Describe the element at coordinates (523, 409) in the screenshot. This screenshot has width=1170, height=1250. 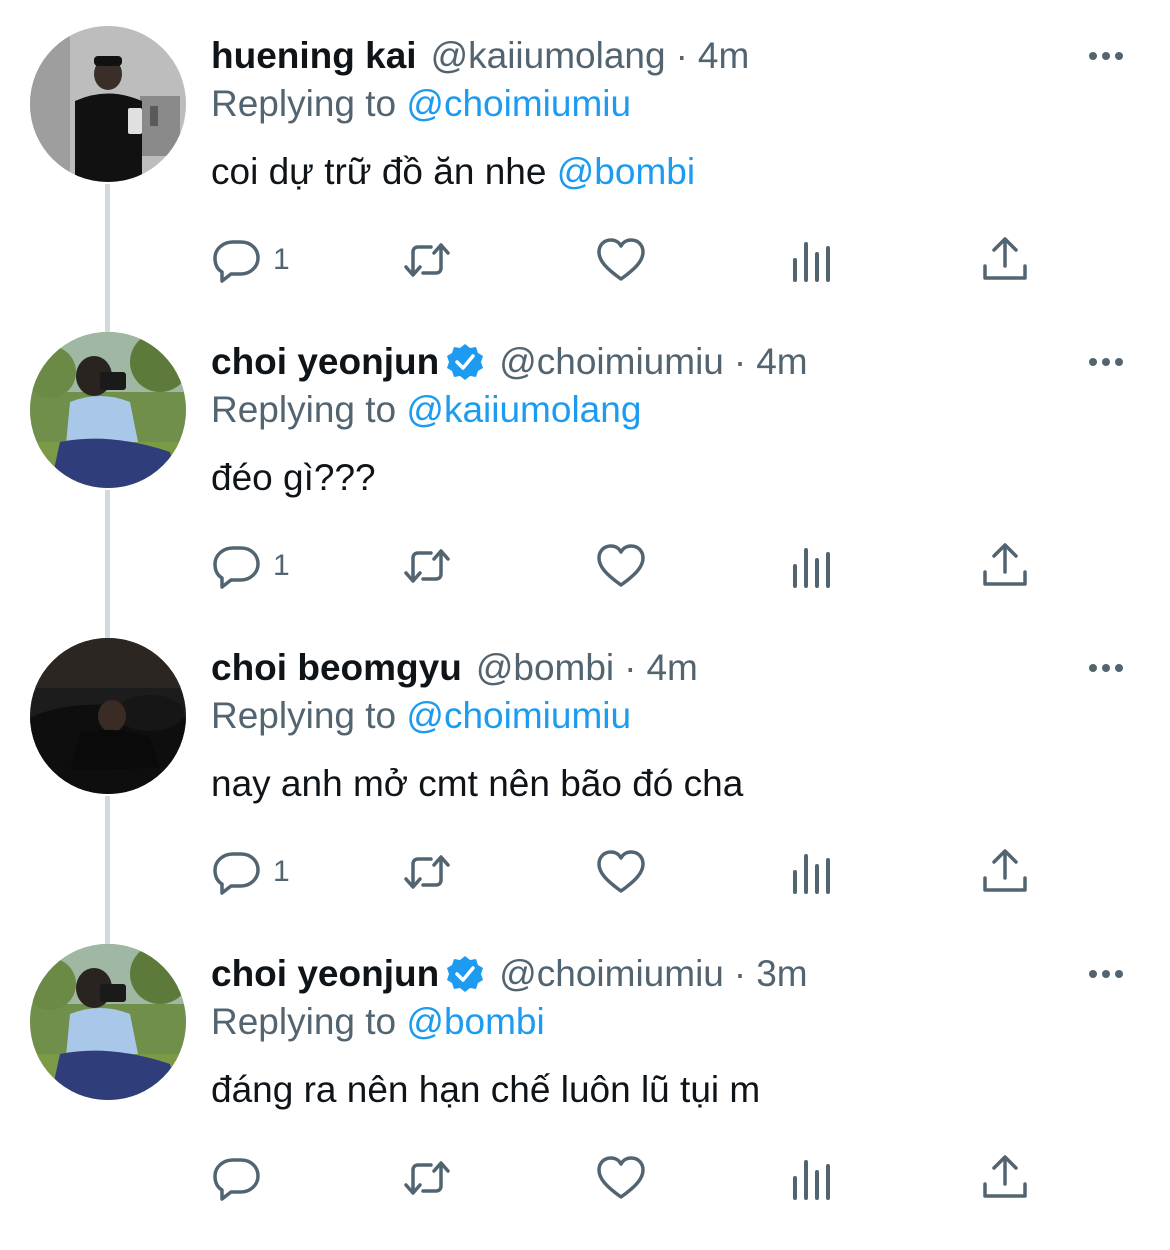
I see `replying-to-mention: @kaiiumolang` at that location.